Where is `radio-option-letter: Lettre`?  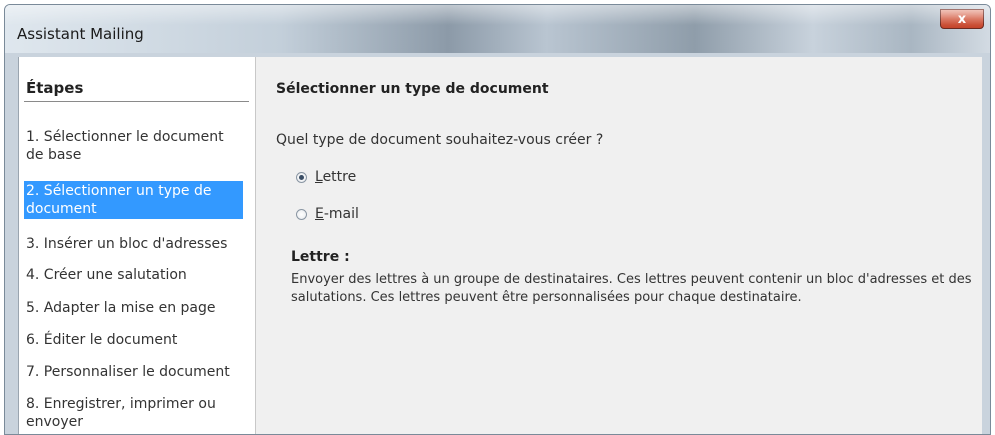
radio-option-letter: Lettre is located at coordinates (326, 177).